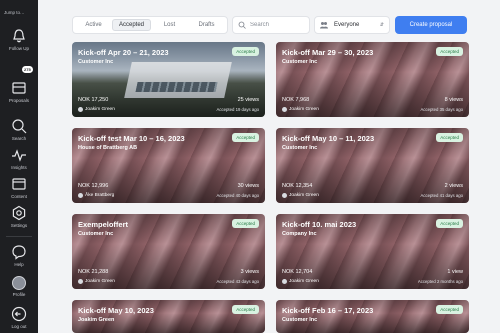 The width and height of the screenshot is (500, 333). Describe the element at coordinates (441, 109) in the screenshot. I see `card-accepted-time: Accepted 35 days ago` at that location.